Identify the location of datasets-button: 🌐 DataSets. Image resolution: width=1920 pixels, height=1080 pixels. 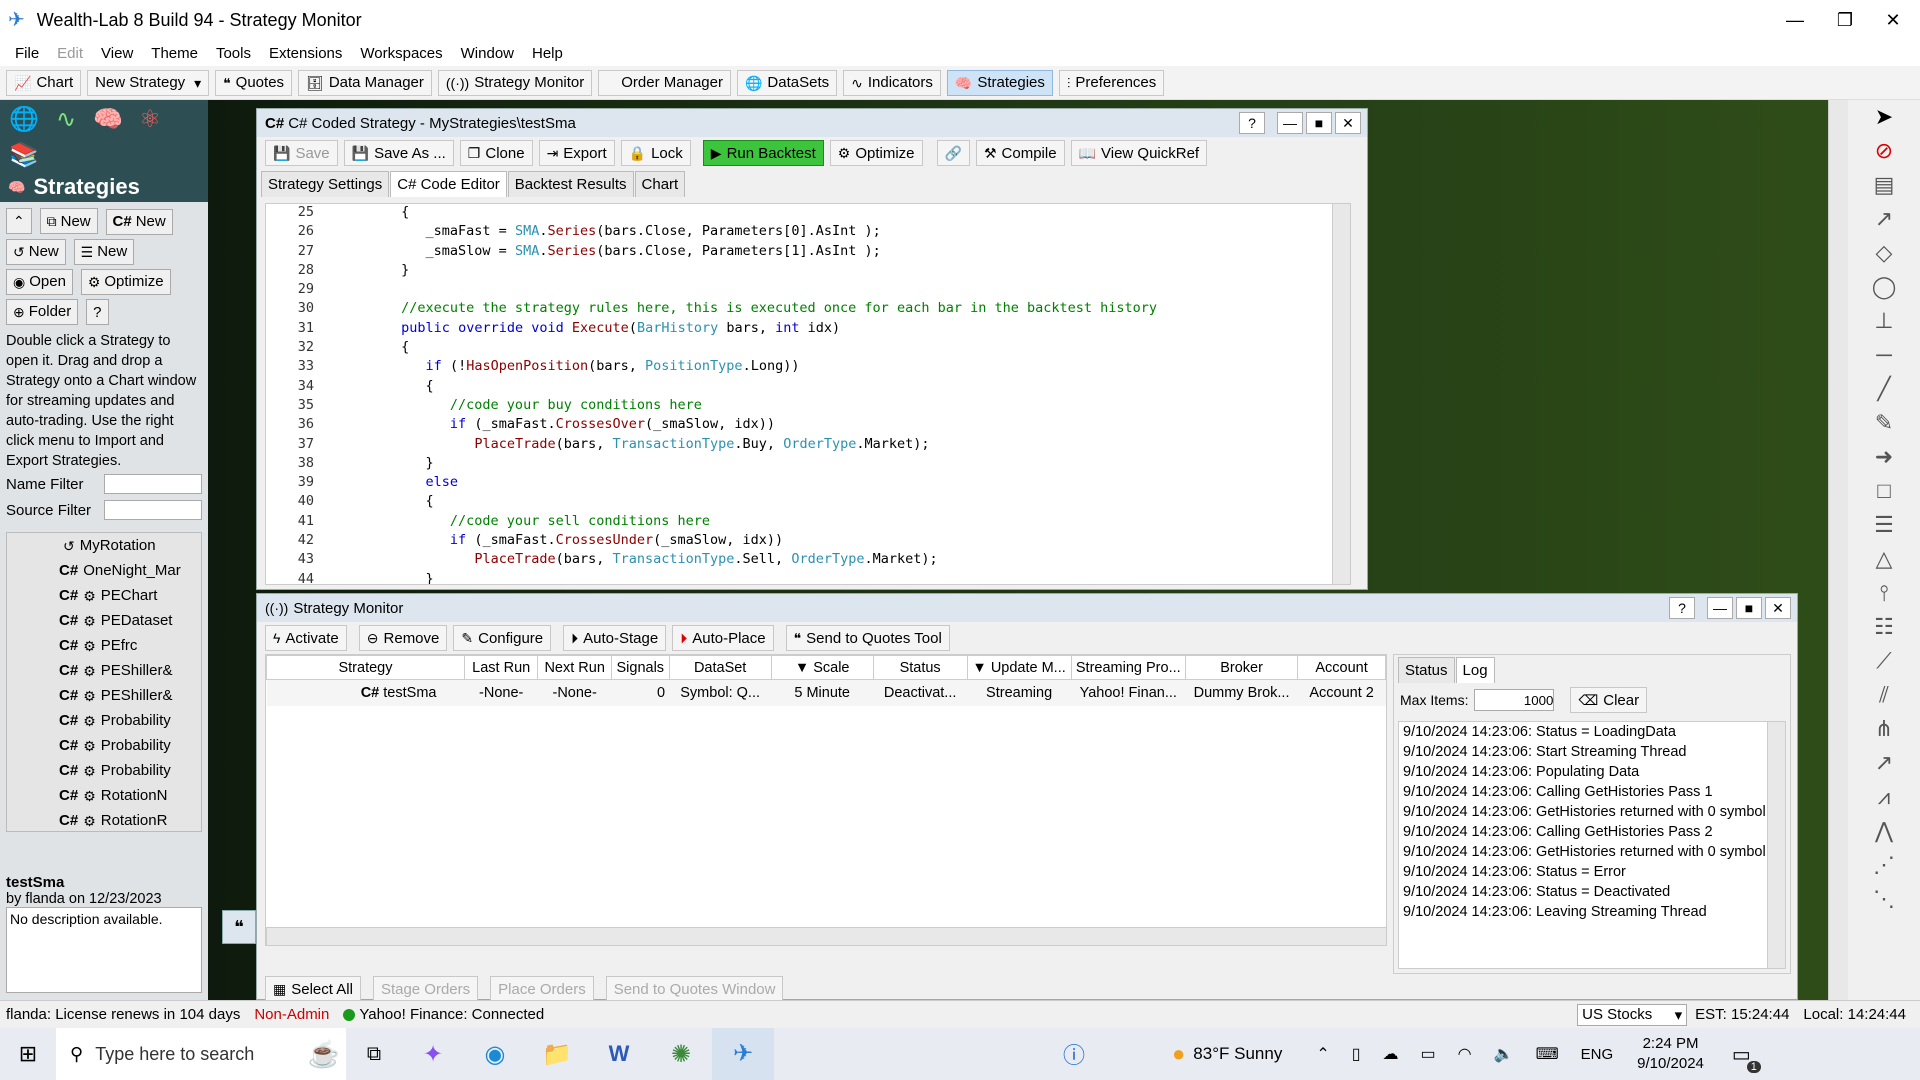
(787, 82).